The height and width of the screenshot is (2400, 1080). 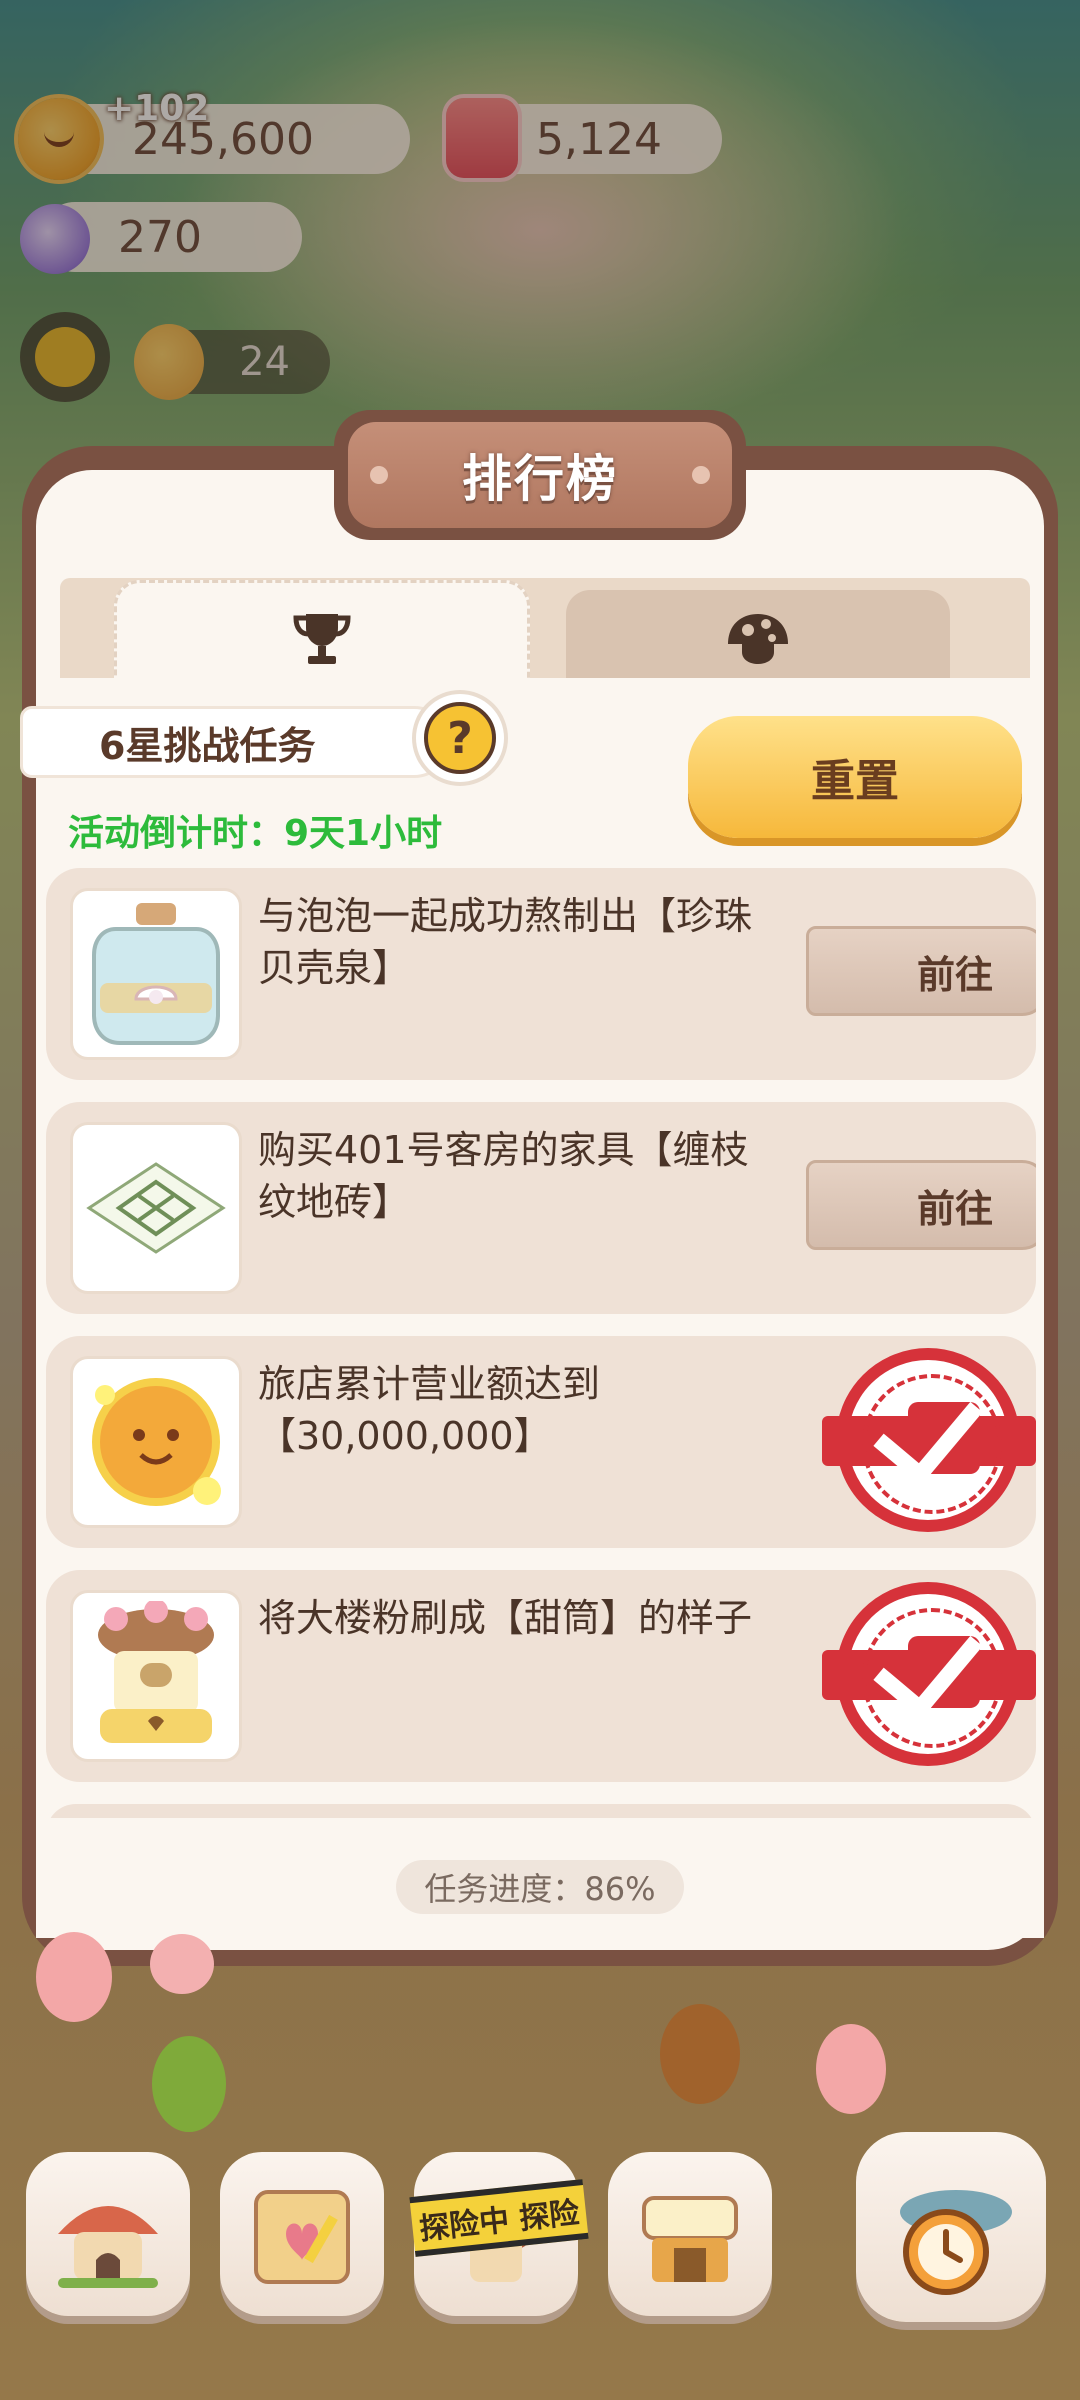 I want to click on task-progress: 任务进度：86%, so click(x=540, y=1887).